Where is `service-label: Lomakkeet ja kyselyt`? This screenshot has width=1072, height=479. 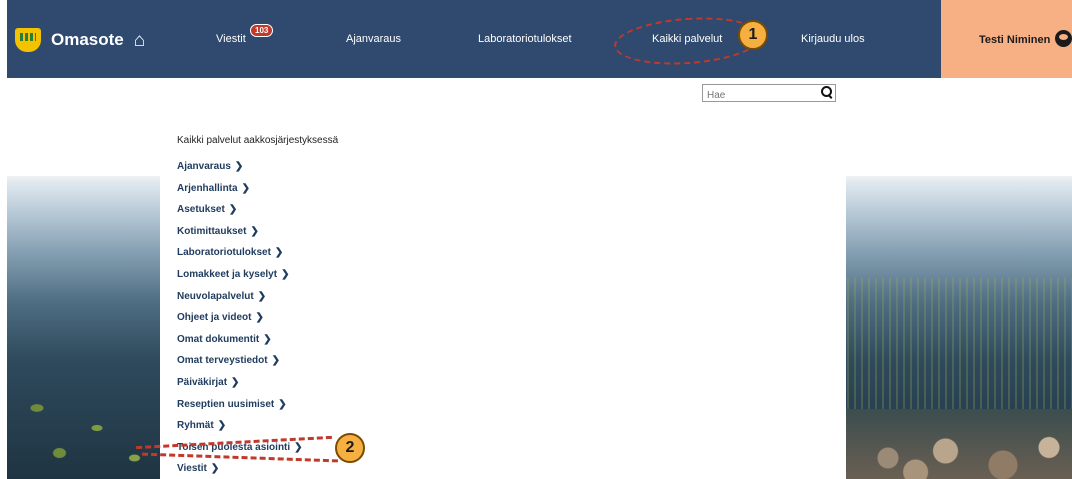
service-label: Lomakkeet ja kyselyt is located at coordinates (227, 274).